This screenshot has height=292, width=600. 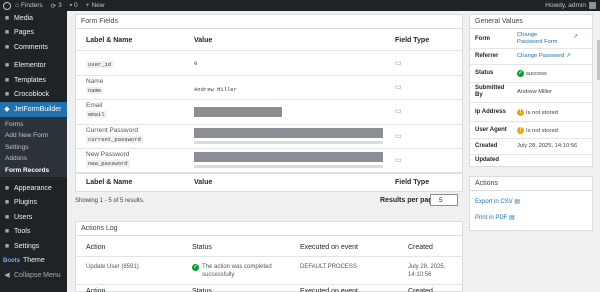 I want to click on sidebar-item-label: Users, so click(x=23, y=217).